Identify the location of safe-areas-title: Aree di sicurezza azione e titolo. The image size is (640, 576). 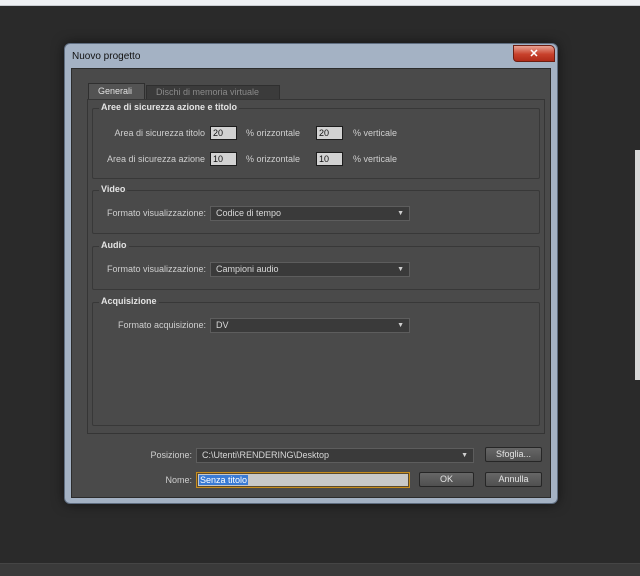
(169, 107).